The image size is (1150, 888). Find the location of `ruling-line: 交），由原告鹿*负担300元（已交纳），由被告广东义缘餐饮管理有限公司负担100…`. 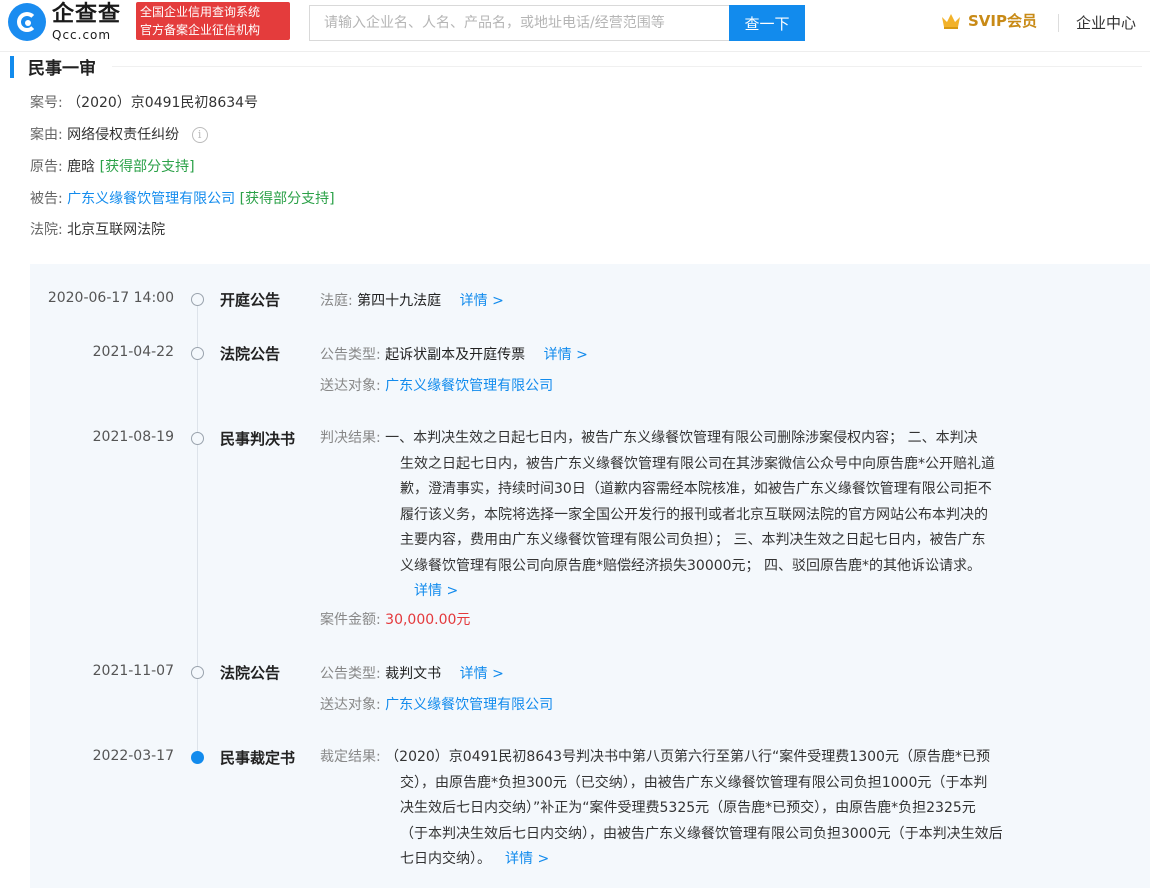

ruling-line: 交），由原告鹿*负担300元（已交纳），由被告广东义缘餐饮管理有限公司负担100… is located at coordinates (694, 782).